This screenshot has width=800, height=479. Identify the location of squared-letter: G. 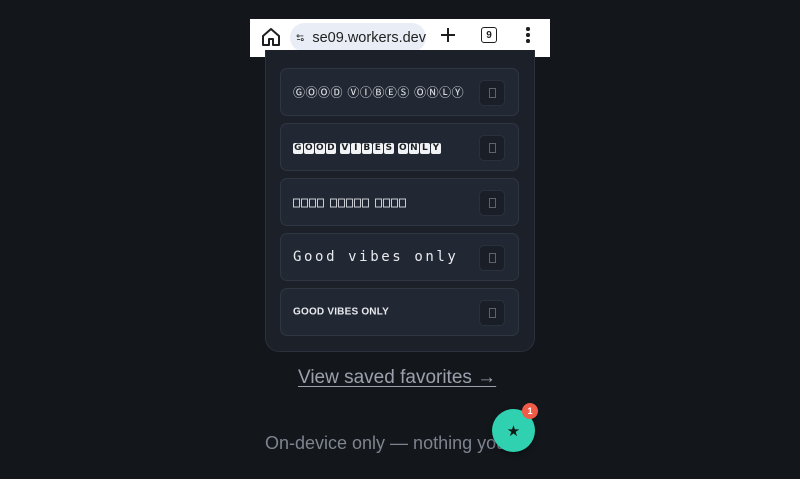
(298, 148).